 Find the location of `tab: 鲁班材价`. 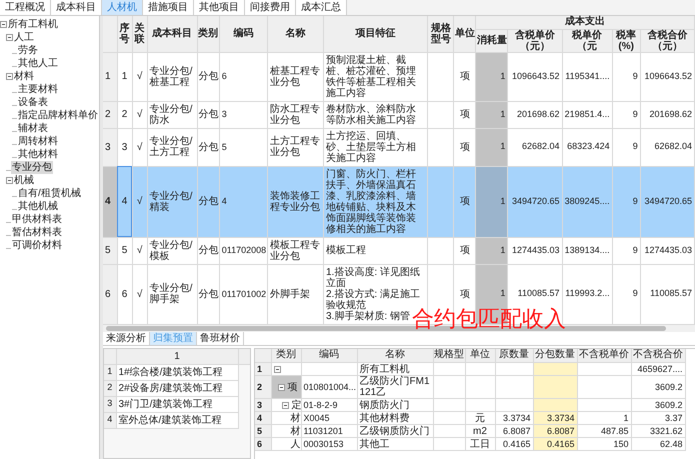

tab: 鲁班材价 is located at coordinates (220, 338).